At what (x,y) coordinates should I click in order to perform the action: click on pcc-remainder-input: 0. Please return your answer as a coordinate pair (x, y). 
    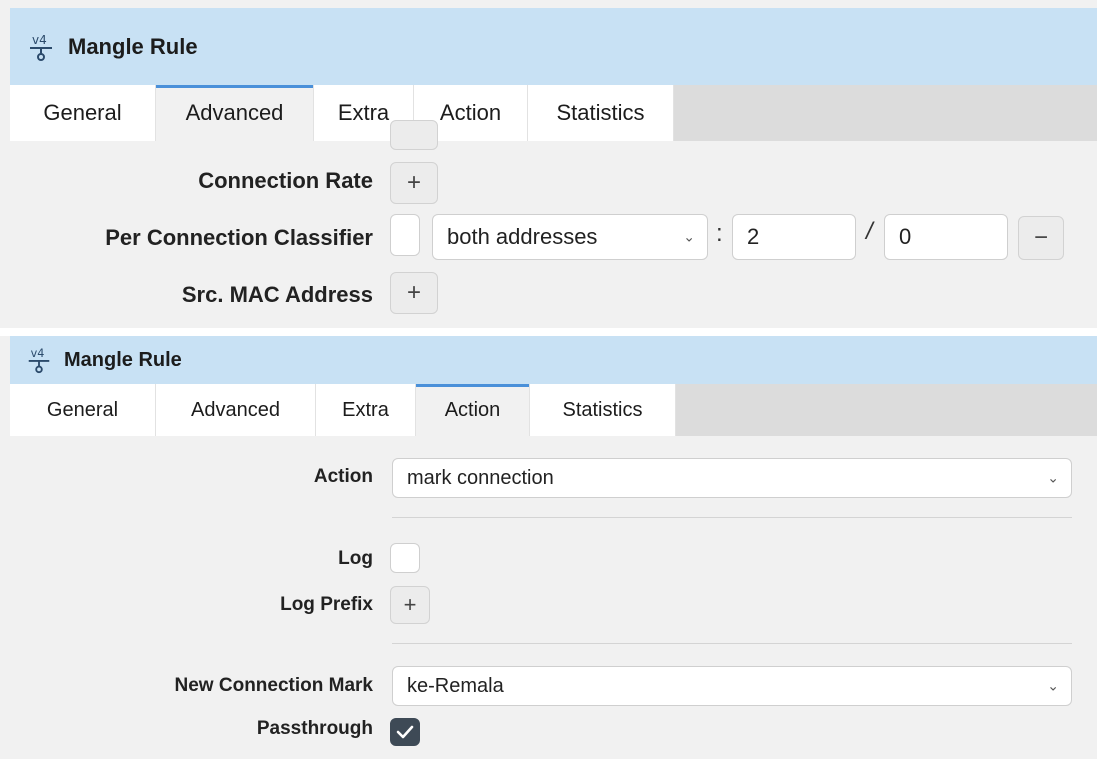
    Looking at the image, I should click on (946, 237).